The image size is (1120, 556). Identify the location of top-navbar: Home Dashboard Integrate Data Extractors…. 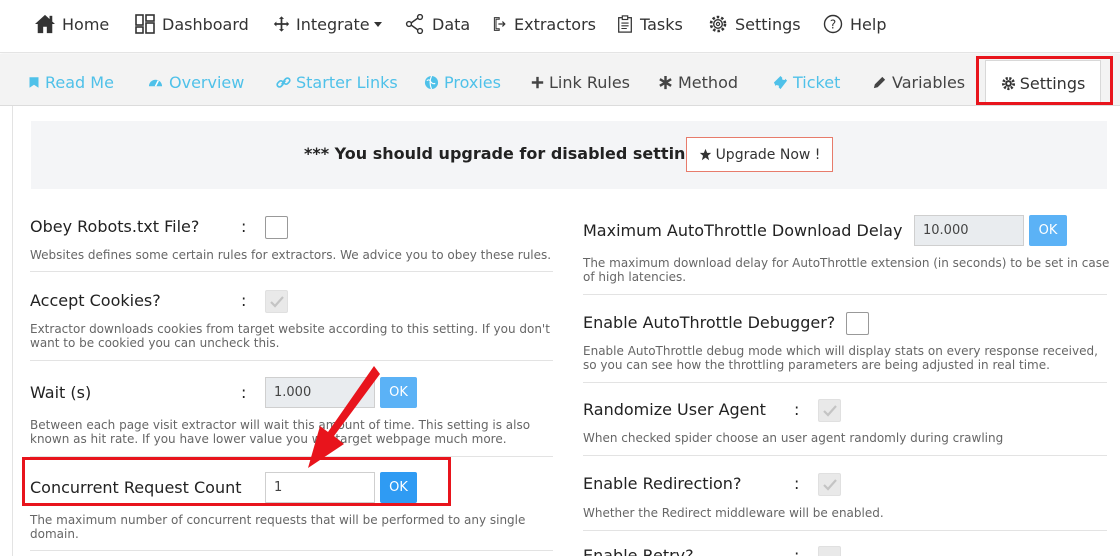
(560, 26).